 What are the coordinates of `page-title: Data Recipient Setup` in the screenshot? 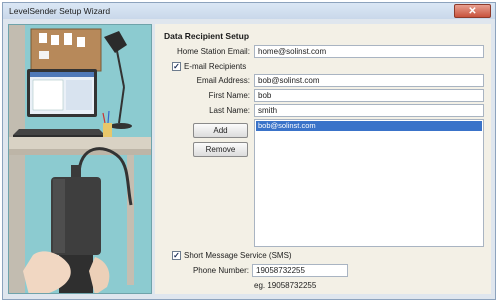 It's located at (207, 36).